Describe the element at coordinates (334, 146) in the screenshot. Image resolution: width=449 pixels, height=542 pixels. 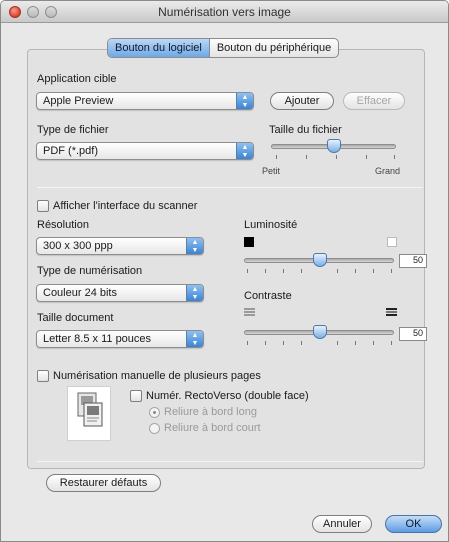
I see `file-size-slider-knob` at that location.